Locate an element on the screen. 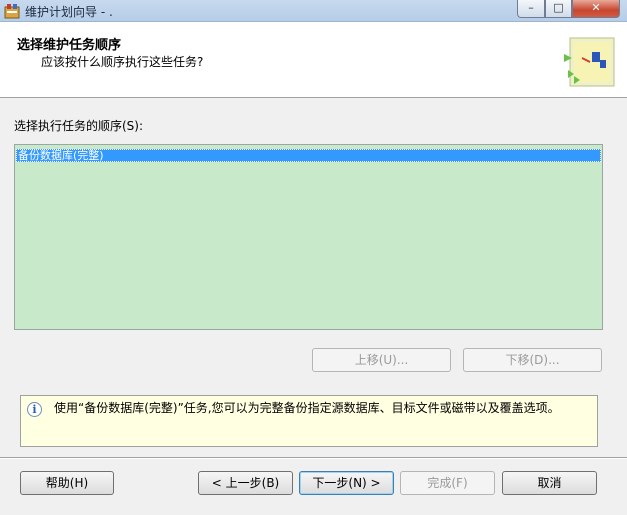 This screenshot has width=627, height=515. task-order-label: 选择执行任务的顺序(S): is located at coordinates (79, 126).